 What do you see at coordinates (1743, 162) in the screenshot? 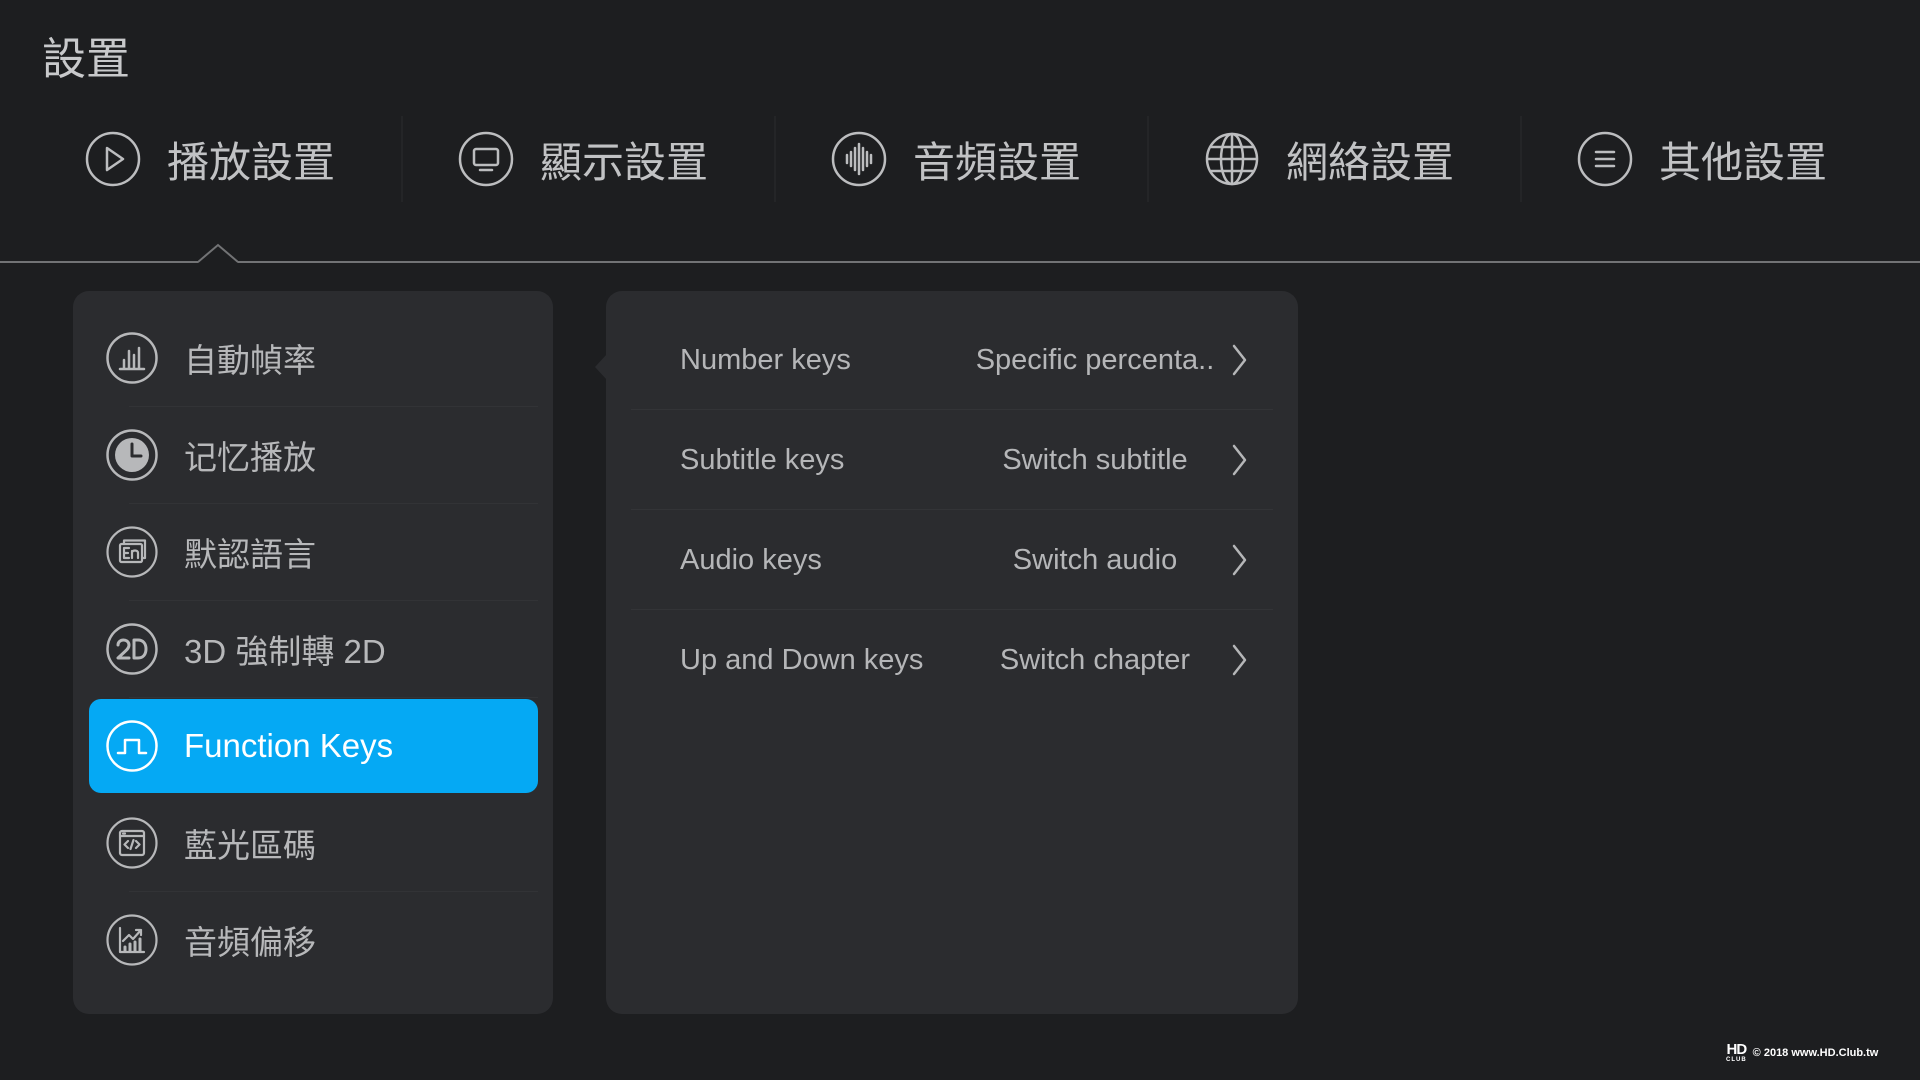
I see `tab-label: 其他設置` at bounding box center [1743, 162].